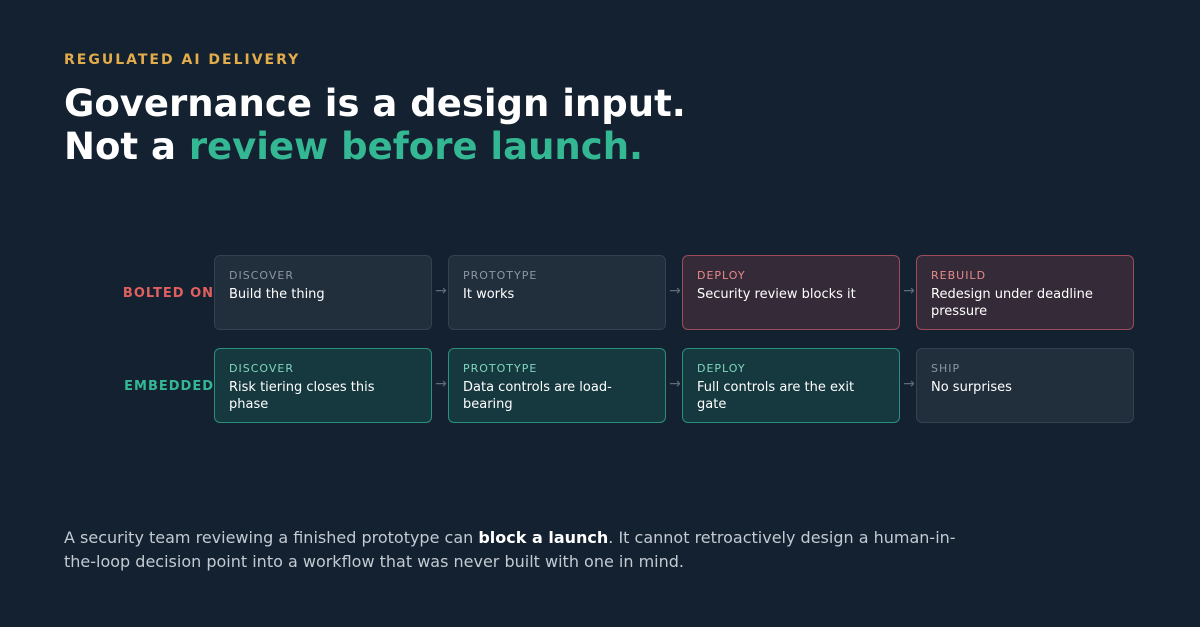  I want to click on headline-line-2-prefix: Not a, so click(126, 146).